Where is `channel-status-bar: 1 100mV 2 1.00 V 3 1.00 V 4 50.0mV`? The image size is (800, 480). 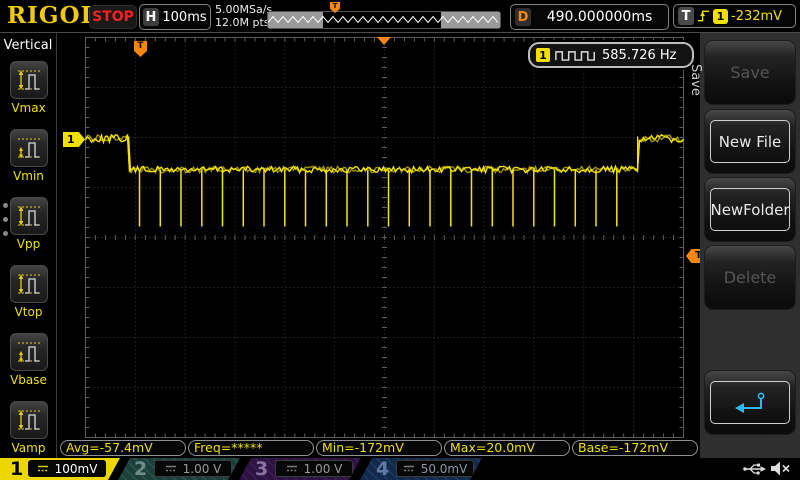 channel-status-bar: 1 100mV 2 1.00 V 3 1.00 V 4 50.0mV is located at coordinates (400, 469).